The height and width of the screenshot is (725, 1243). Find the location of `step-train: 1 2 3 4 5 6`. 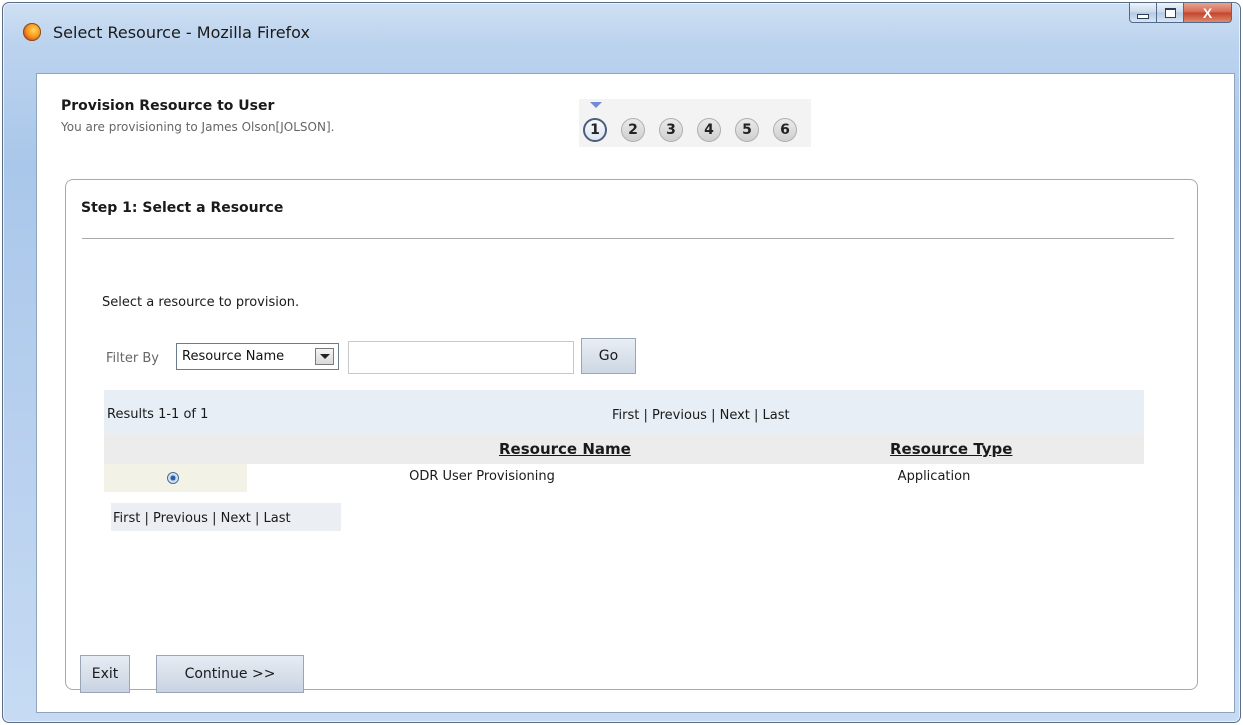

step-train: 1 2 3 4 5 6 is located at coordinates (695, 123).